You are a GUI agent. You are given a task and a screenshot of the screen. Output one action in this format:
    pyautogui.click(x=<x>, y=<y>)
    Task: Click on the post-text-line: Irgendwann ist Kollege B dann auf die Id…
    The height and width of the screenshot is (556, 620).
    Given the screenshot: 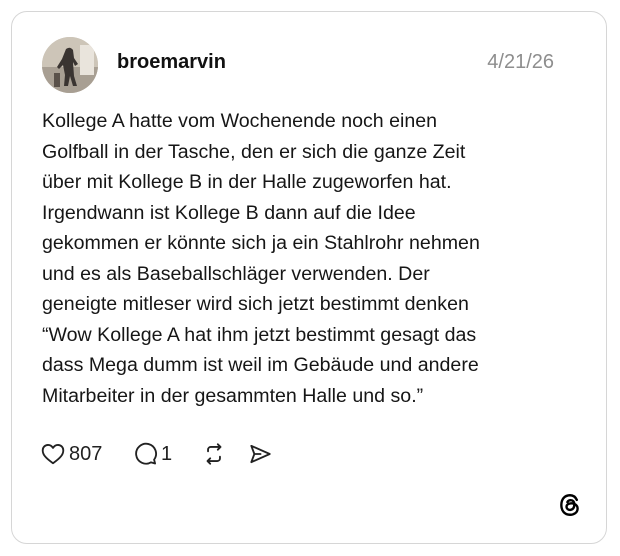 What is the action you would take?
    pyautogui.click(x=229, y=212)
    